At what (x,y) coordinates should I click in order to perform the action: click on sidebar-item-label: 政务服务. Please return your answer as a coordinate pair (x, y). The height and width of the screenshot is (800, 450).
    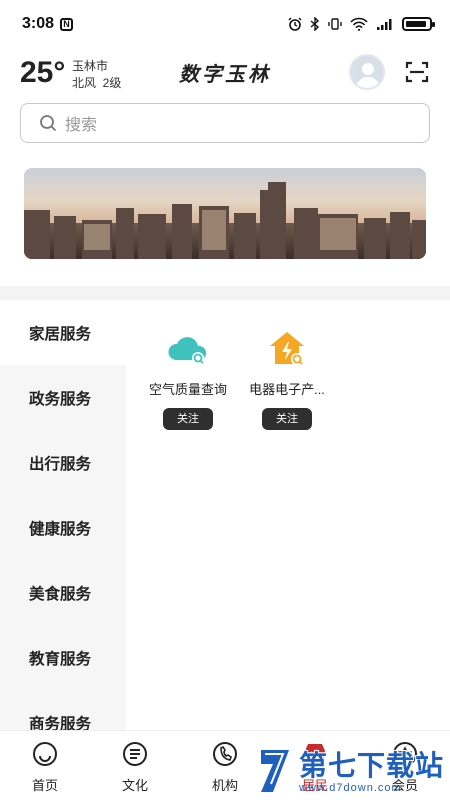
    Looking at the image, I should click on (60, 399).